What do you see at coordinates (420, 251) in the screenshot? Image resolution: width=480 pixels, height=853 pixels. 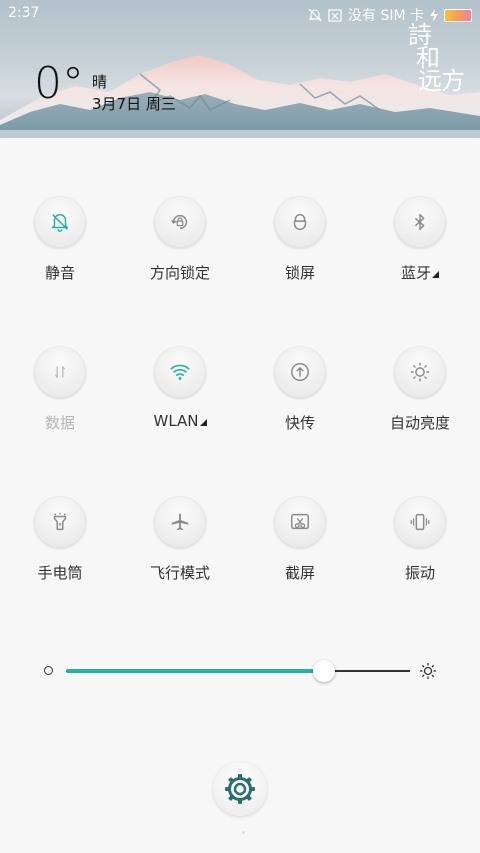 I see `toggle-bluetooth: 蓝牙` at bounding box center [420, 251].